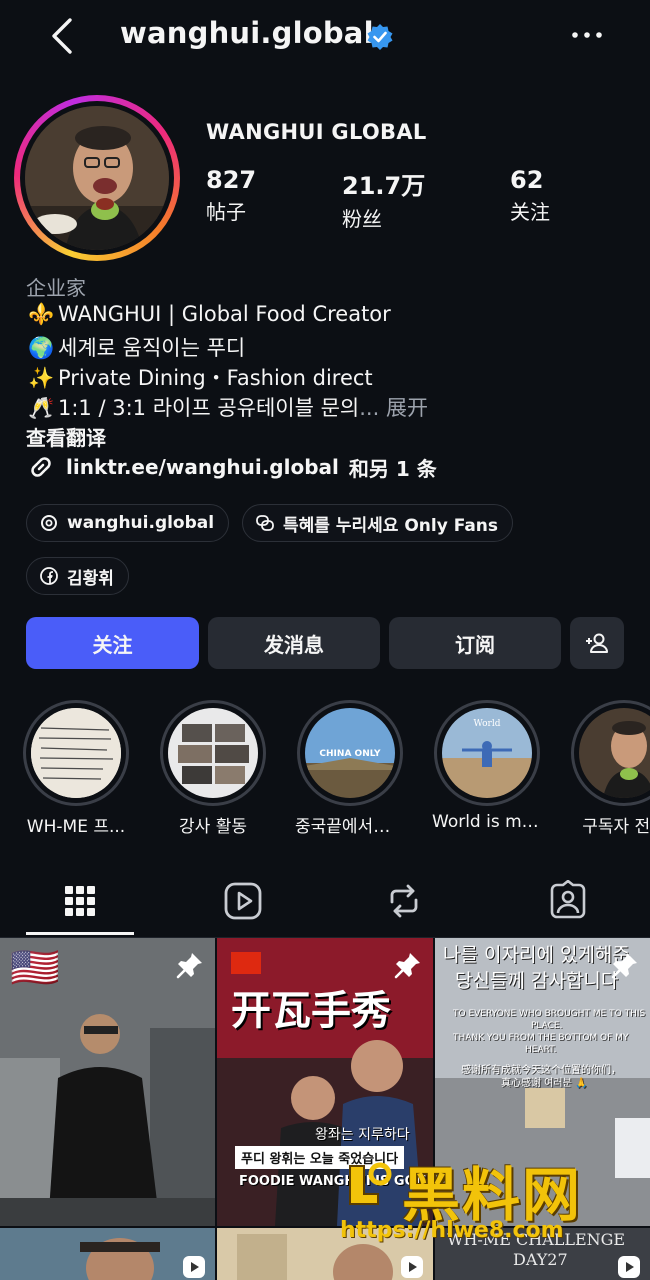 The width and height of the screenshot is (650, 1280). Describe the element at coordinates (393, 408) in the screenshot. I see `bio-expand-link: ... 展开` at that location.